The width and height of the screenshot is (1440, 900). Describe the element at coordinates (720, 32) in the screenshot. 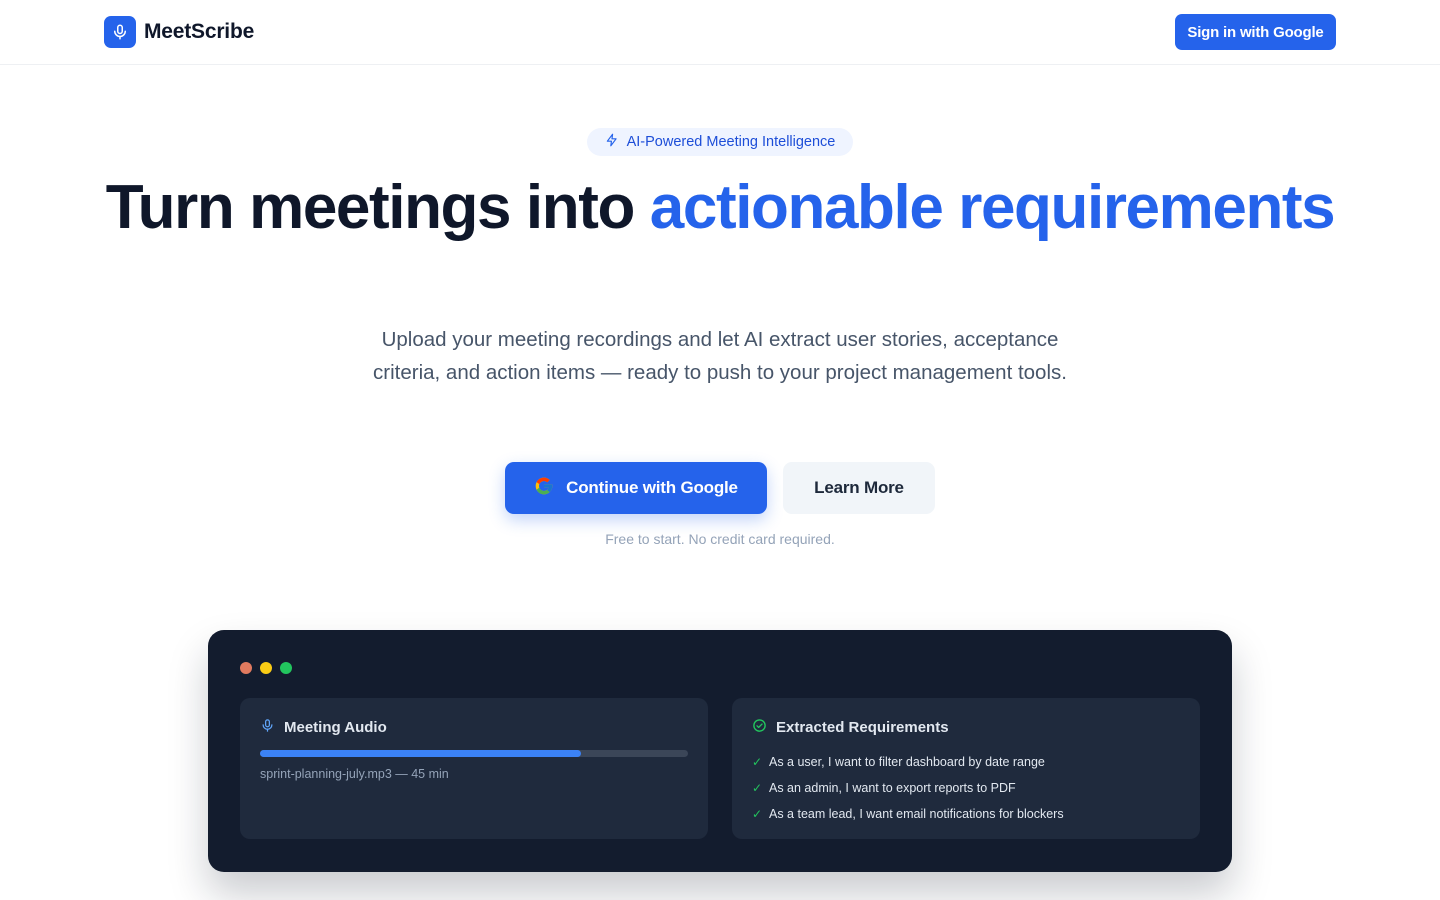

I see `top-nav: MeetScribe Sign in with Google` at that location.